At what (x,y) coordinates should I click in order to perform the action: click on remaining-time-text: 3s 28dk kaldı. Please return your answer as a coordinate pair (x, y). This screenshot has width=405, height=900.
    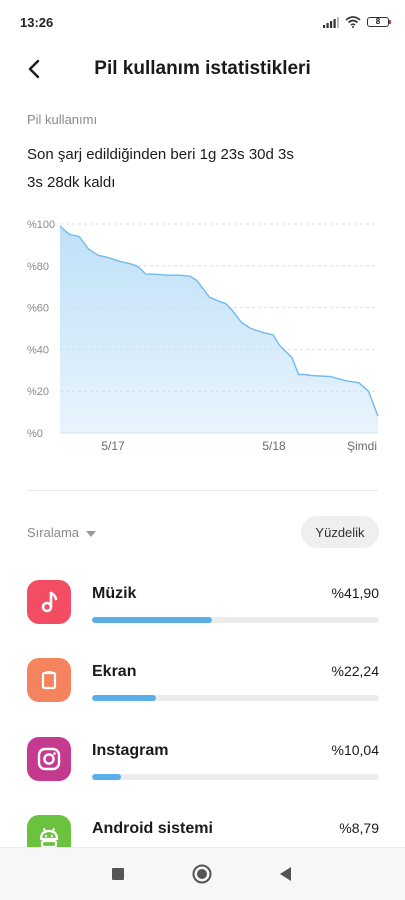
    Looking at the image, I should click on (71, 182).